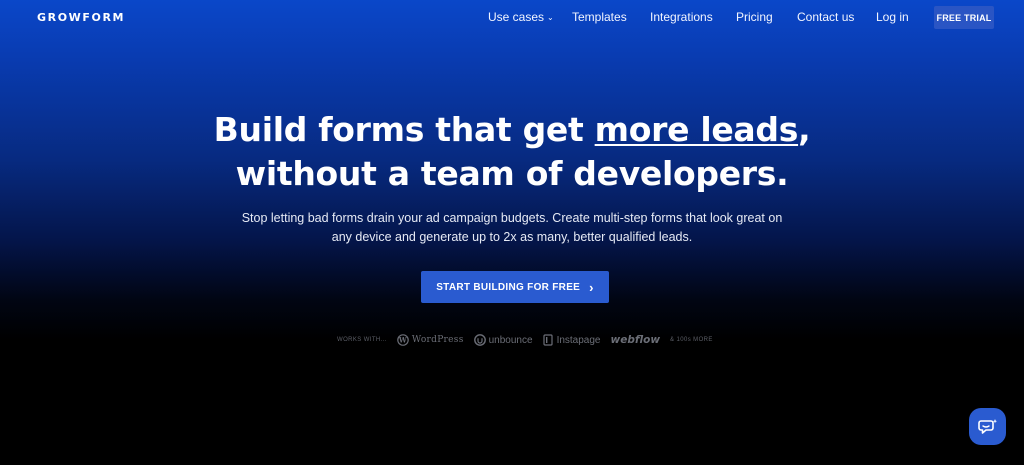 The width and height of the screenshot is (1024, 465). I want to click on cta-label: START BUILDING FOR FREE, so click(508, 287).